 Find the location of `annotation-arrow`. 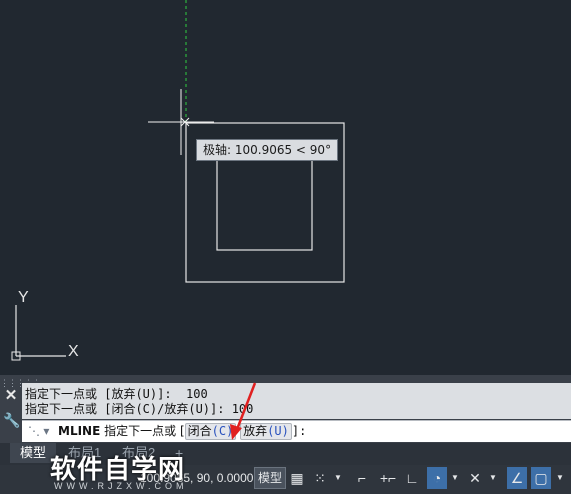

annotation-arrow is located at coordinates (243, 411).